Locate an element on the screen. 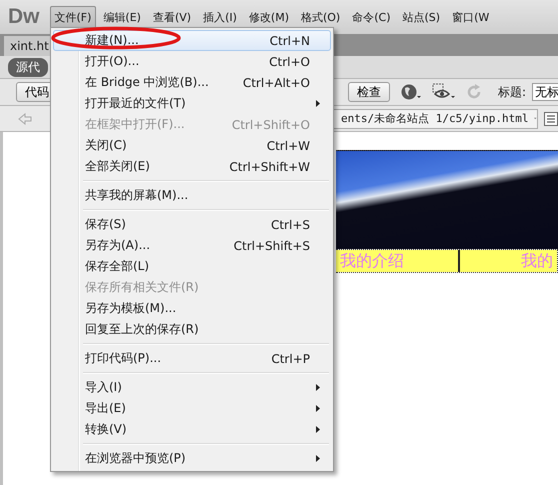 The image size is (558, 485). dropdown-arrow-icon is located at coordinates (535, 118).